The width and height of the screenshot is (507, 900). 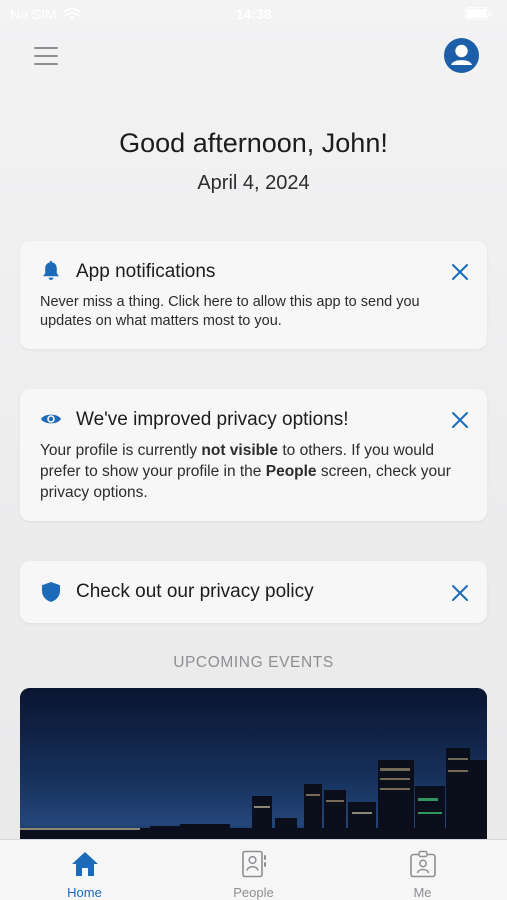 I want to click on card-title: Check out our privacy policy, so click(x=195, y=591).